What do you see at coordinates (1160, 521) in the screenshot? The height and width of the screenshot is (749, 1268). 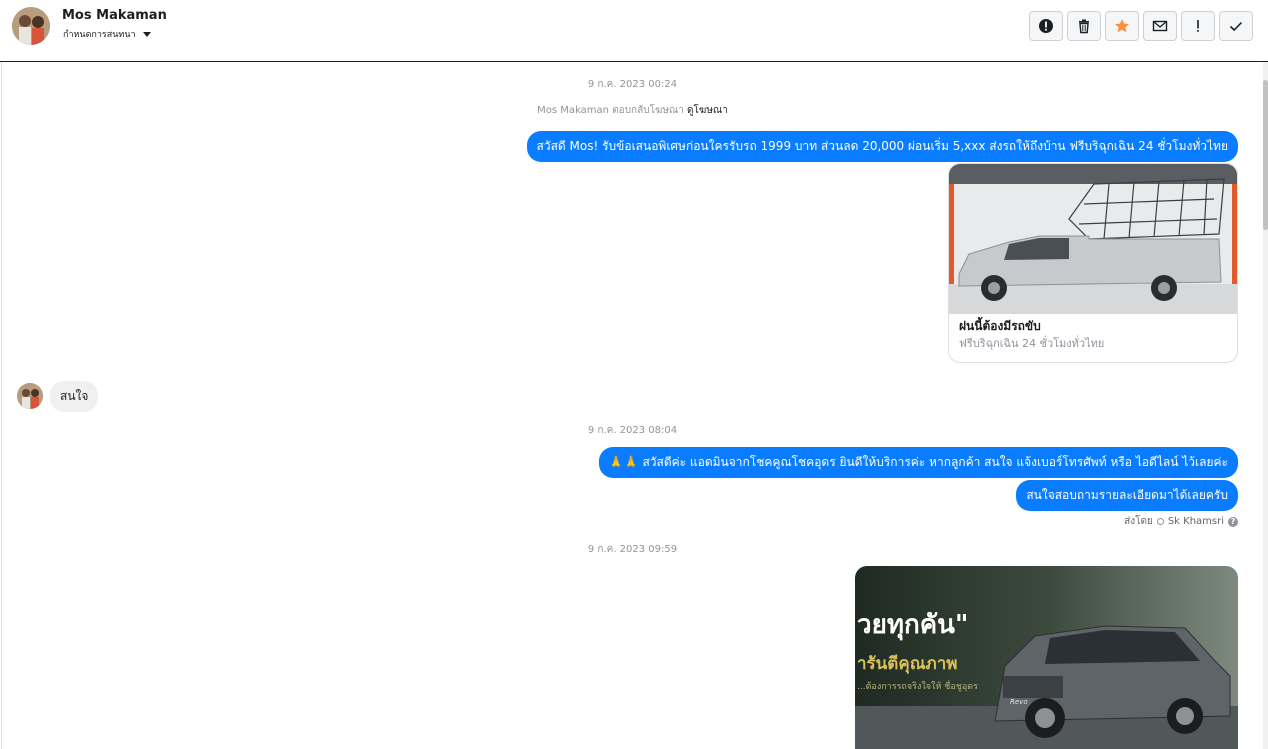 I see `user-icon` at bounding box center [1160, 521].